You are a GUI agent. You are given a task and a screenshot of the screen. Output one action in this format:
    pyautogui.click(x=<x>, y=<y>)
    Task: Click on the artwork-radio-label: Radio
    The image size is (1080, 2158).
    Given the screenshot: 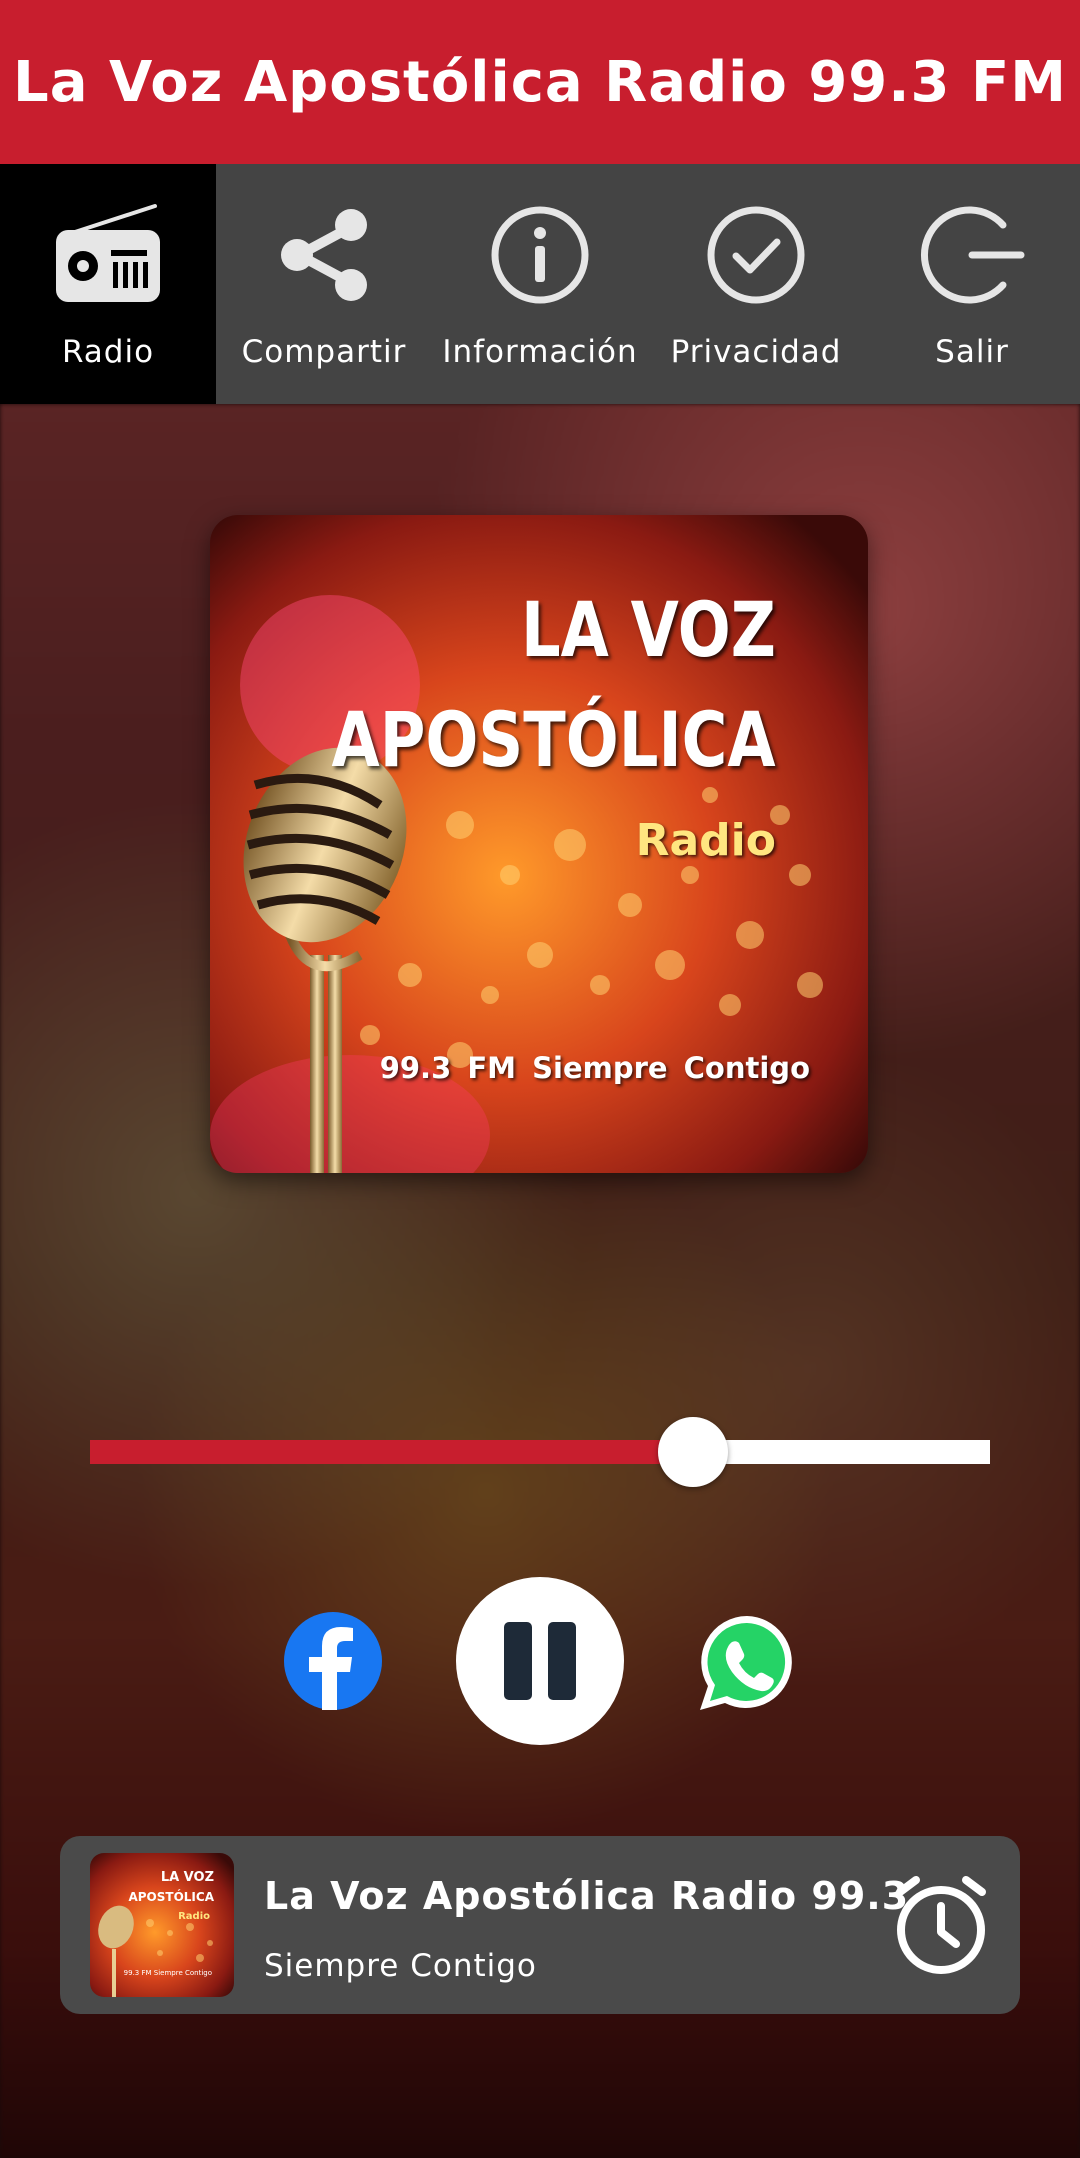 What is the action you would take?
    pyautogui.click(x=705, y=840)
    